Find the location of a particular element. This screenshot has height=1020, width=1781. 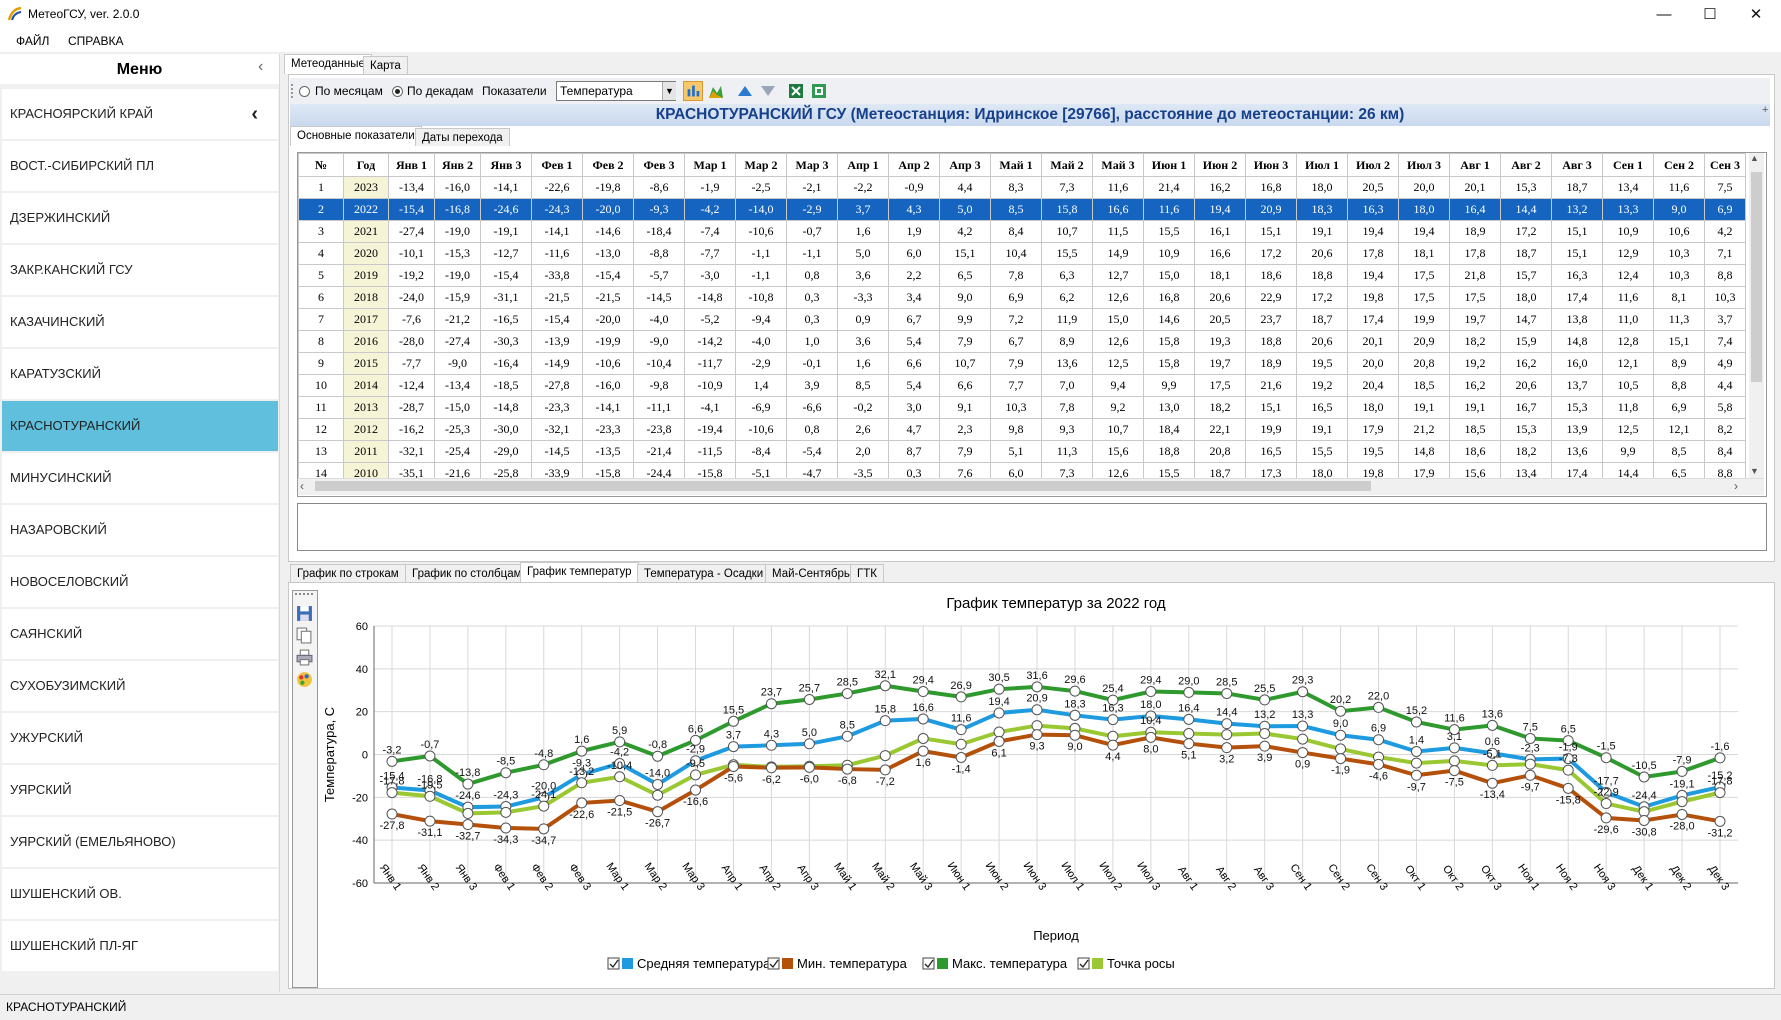

table-cell: 21,2 is located at coordinates (1424, 429).